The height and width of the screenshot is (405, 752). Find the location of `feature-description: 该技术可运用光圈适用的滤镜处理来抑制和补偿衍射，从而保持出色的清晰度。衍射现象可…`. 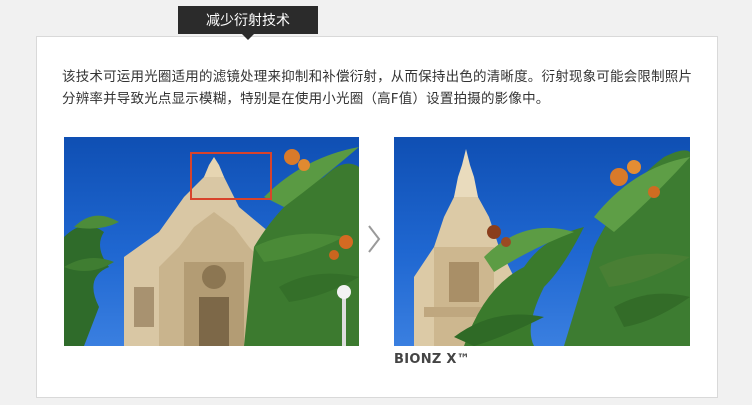

feature-description: 该技术可运用光圈适用的滤镜处理来抑制和补偿衍射，从而保持出色的清晰度。衍射现象可… is located at coordinates (377, 88).